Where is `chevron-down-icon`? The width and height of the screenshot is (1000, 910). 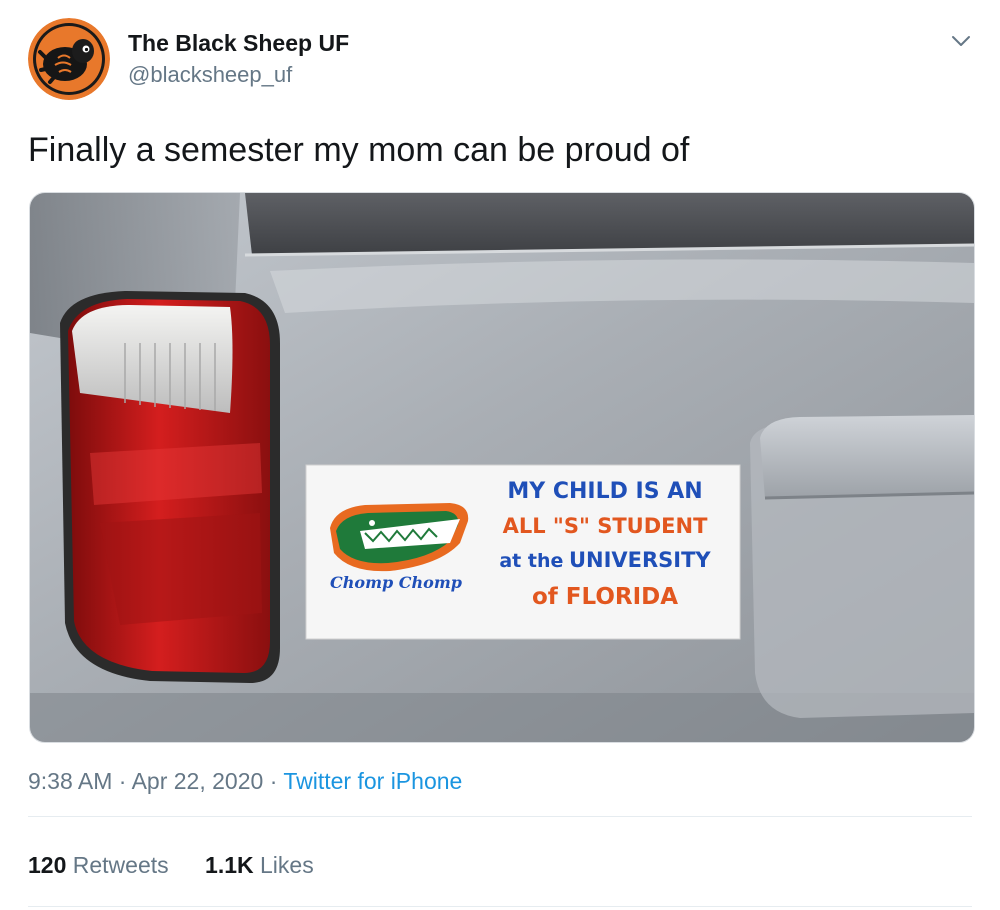
chevron-down-icon is located at coordinates (961, 41).